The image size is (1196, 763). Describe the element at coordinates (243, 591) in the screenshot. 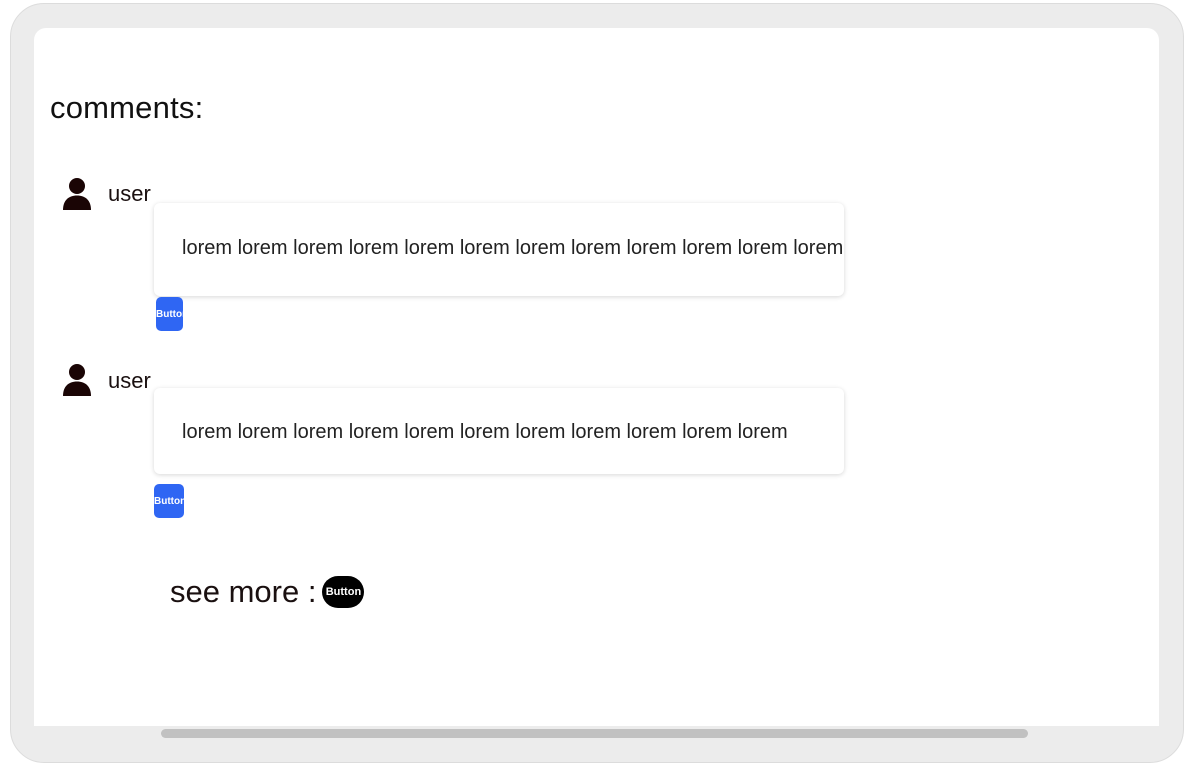

I see `see-more-label: see more :` at that location.